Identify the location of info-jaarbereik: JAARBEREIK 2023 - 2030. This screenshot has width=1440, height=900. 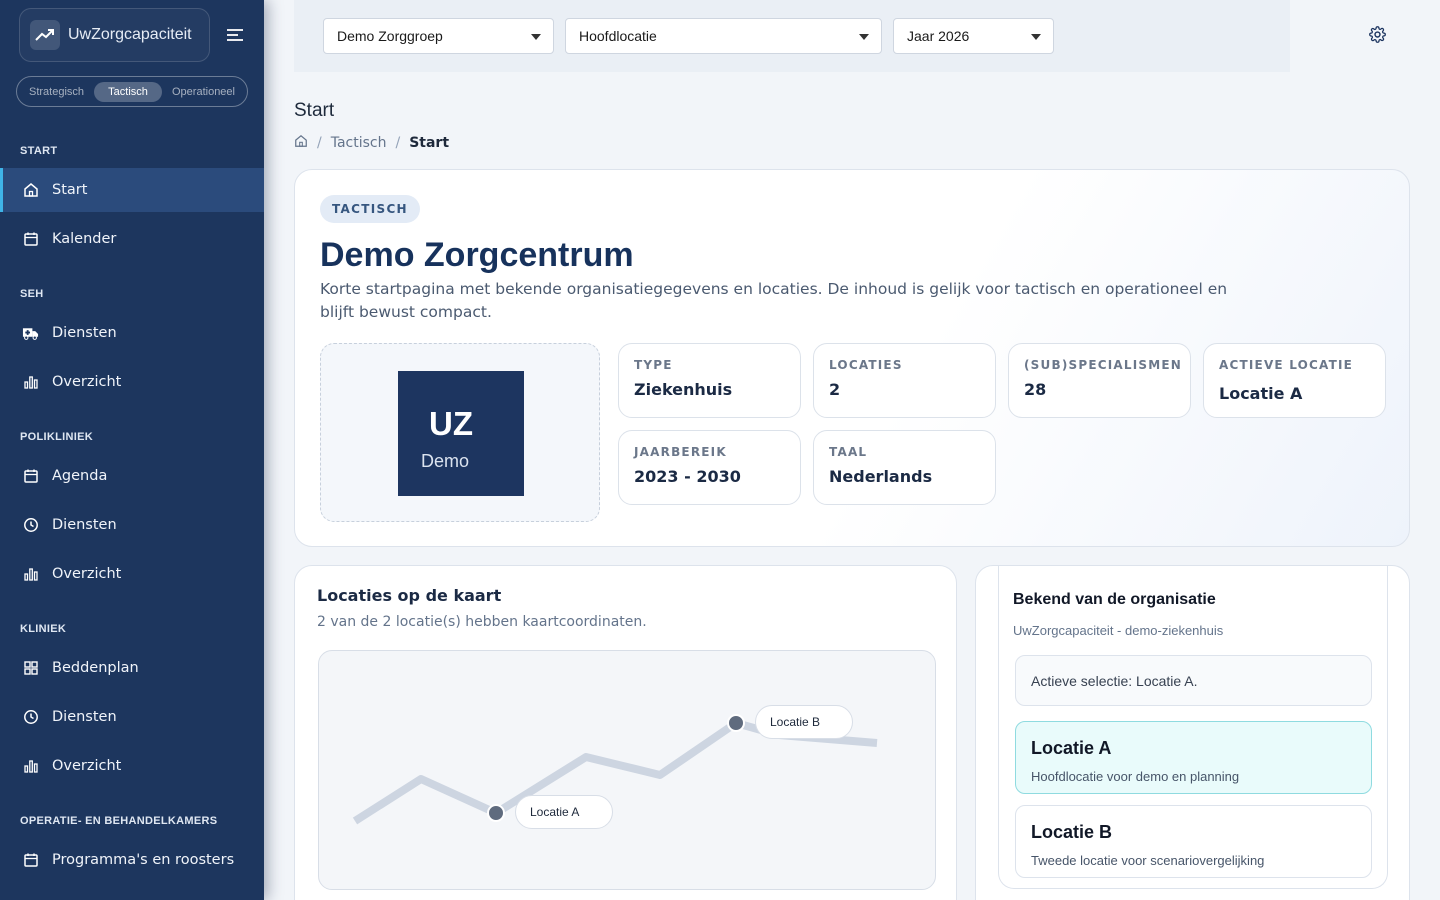
(709, 467).